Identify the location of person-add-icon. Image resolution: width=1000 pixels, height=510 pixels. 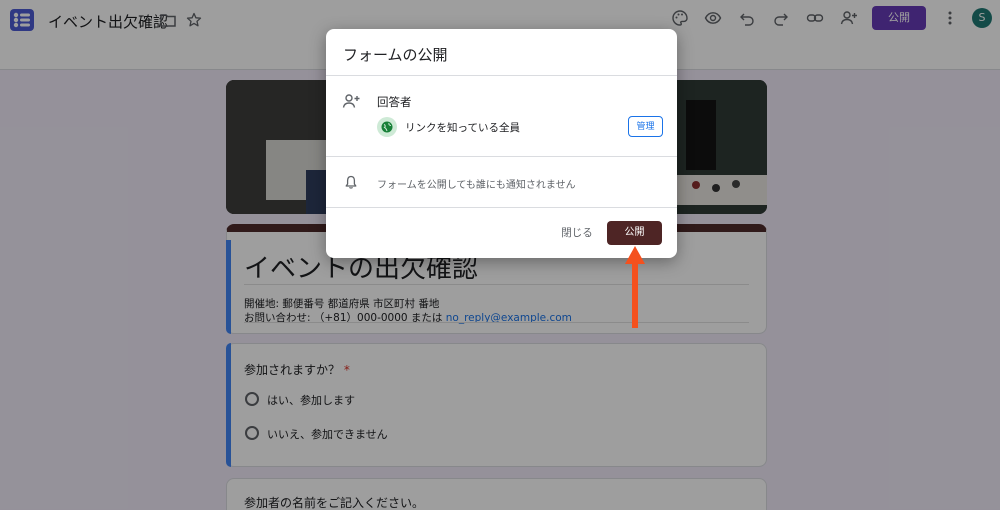
(351, 101).